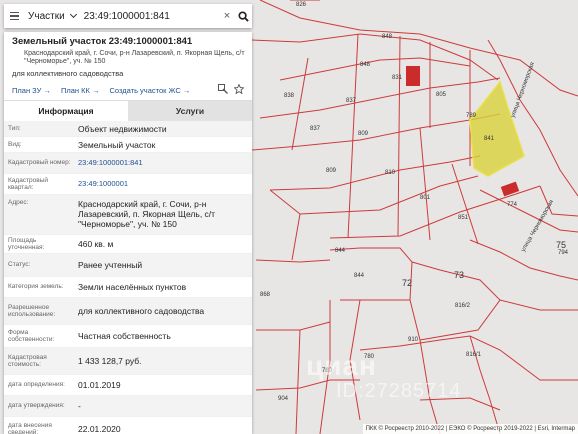 This screenshot has width=578, height=434. Describe the element at coordinates (289, 96) in the screenshot. I see `svg-text: 838` at that location.